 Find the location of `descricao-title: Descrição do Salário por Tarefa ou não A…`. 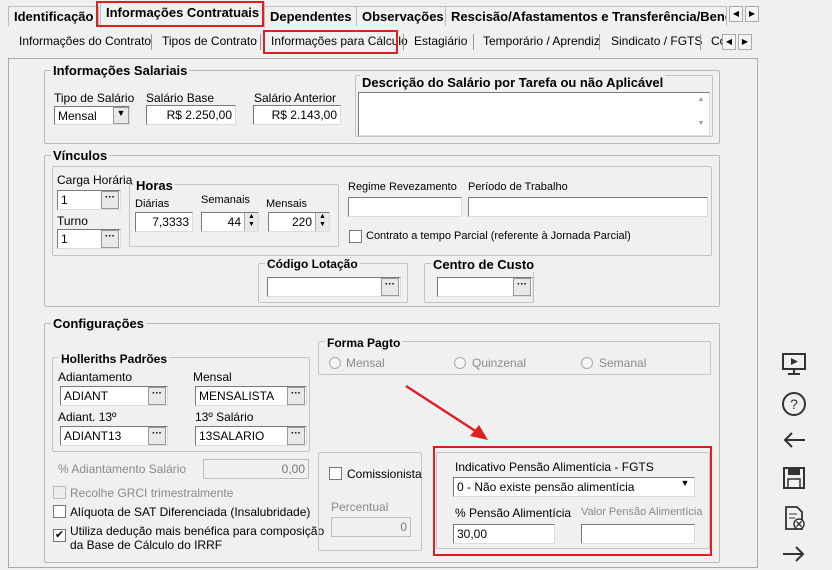

descricao-title: Descrição do Salário por Tarefa ou não A… is located at coordinates (513, 82).